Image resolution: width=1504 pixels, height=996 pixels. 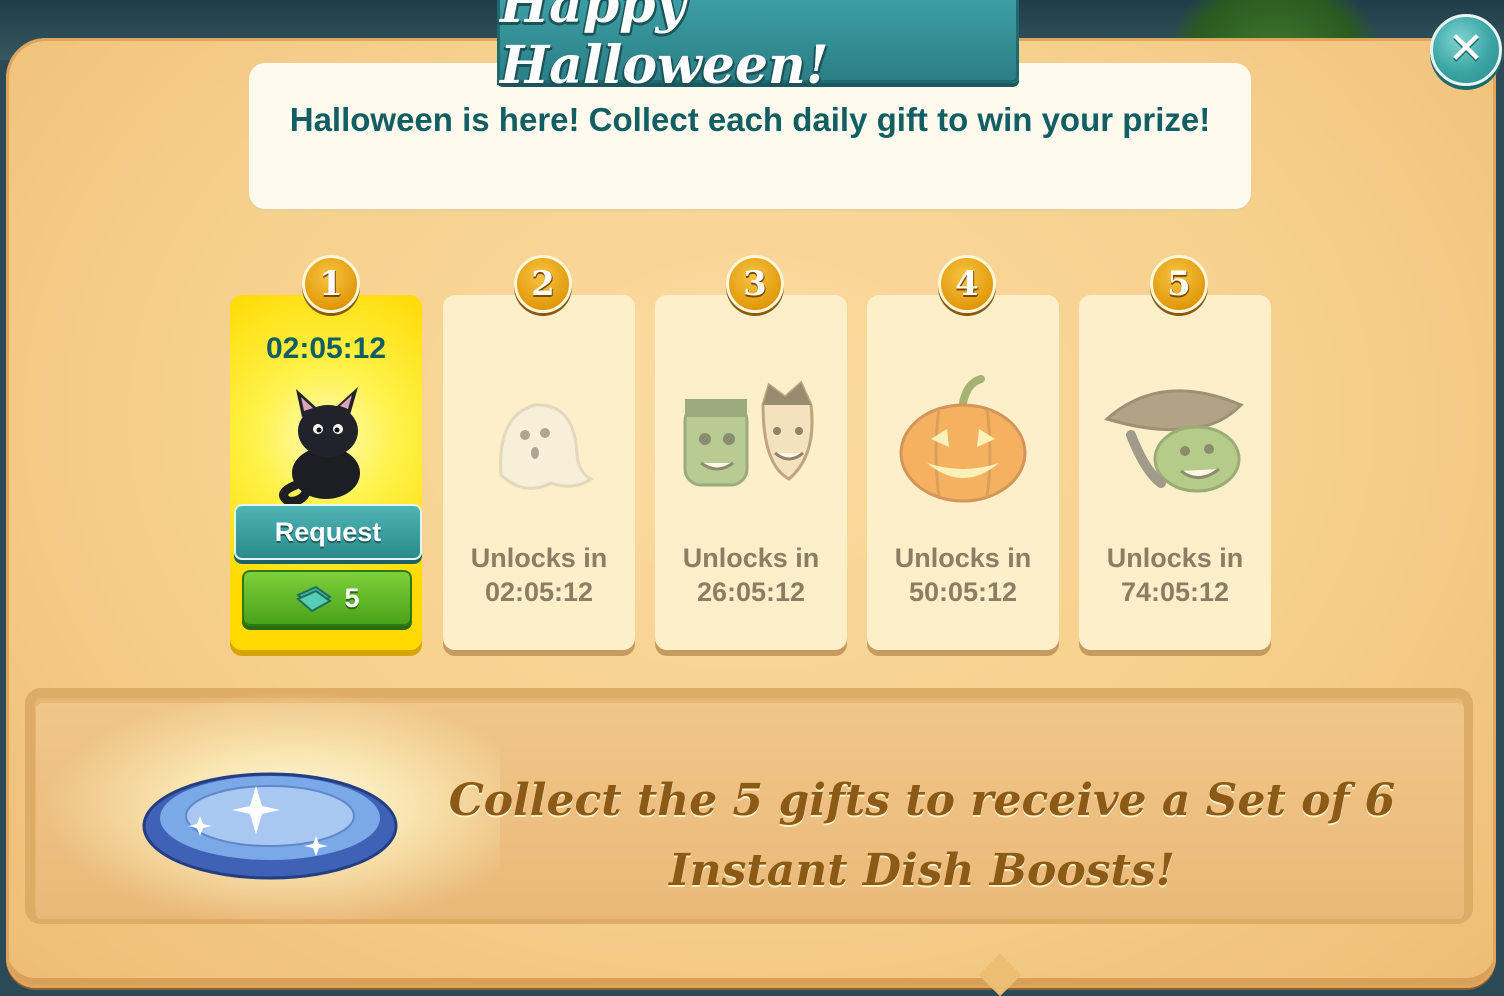 I want to click on gift-number: 4, so click(x=967, y=284).